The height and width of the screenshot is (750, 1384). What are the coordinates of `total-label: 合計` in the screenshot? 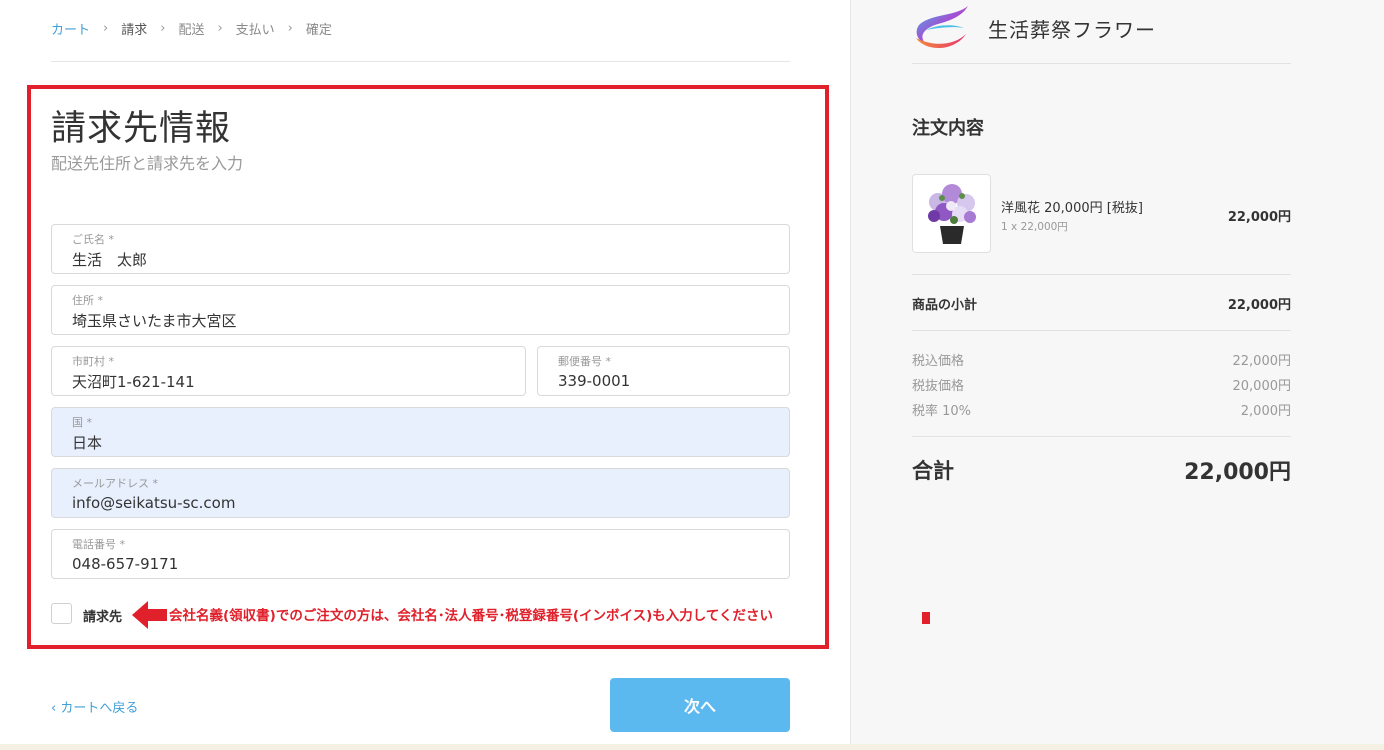 It's located at (933, 471).